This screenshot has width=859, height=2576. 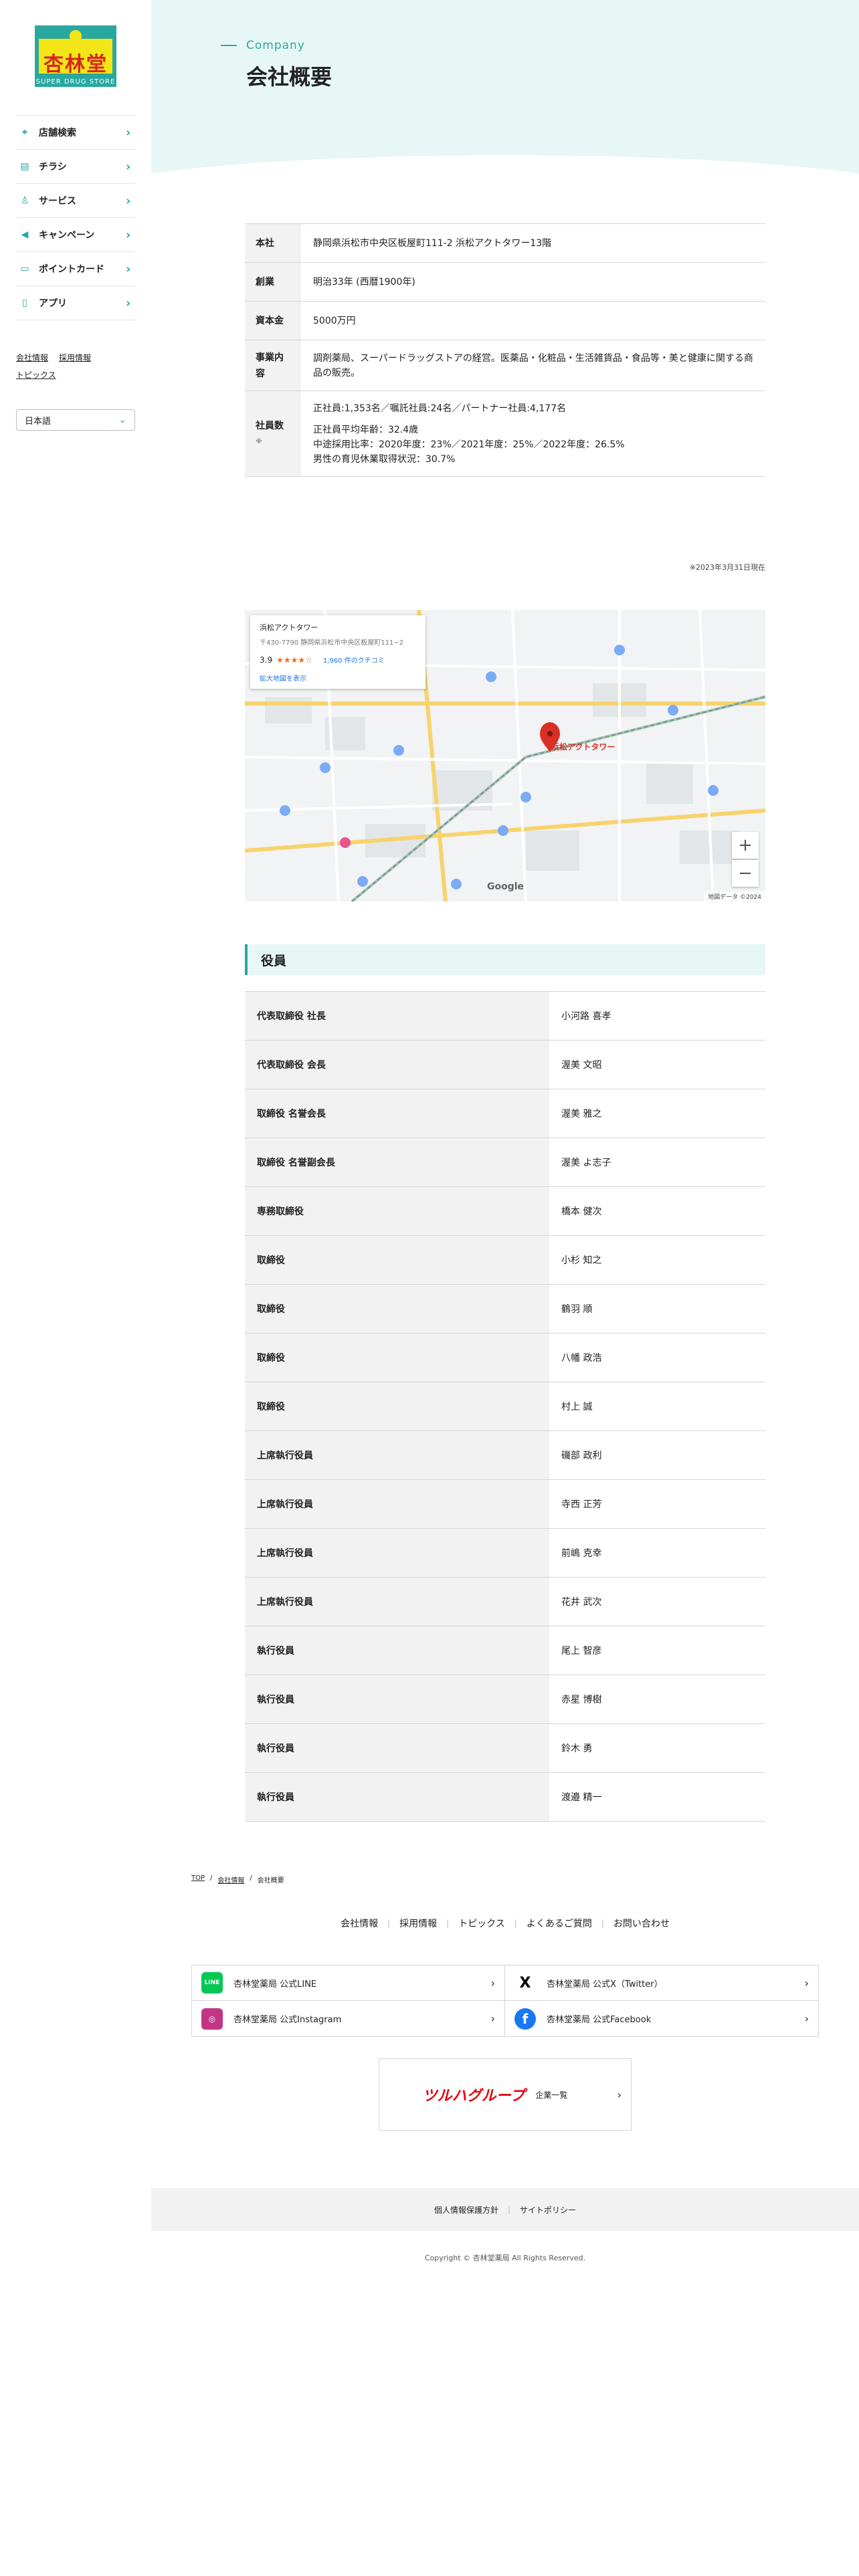 I want to click on sublink-recruit: 採用情報, so click(x=75, y=357).